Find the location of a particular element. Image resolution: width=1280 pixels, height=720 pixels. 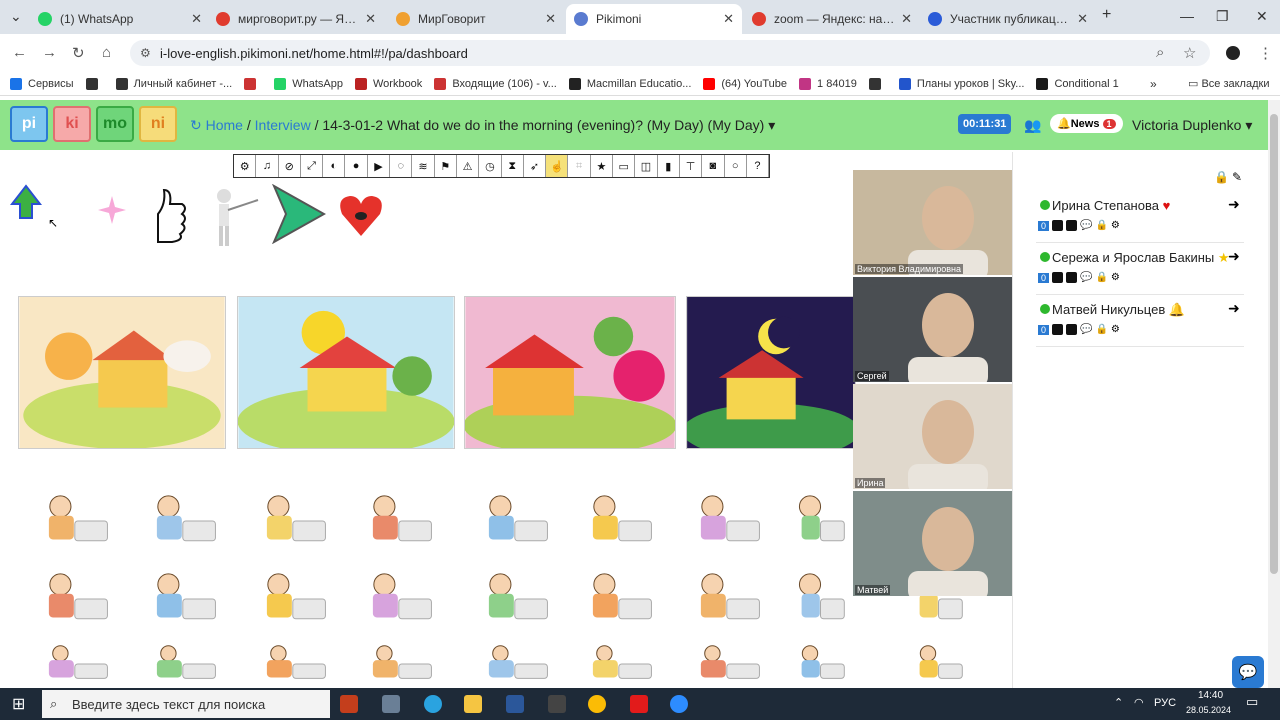

star-icon: ★ is located at coordinates (602, 166).